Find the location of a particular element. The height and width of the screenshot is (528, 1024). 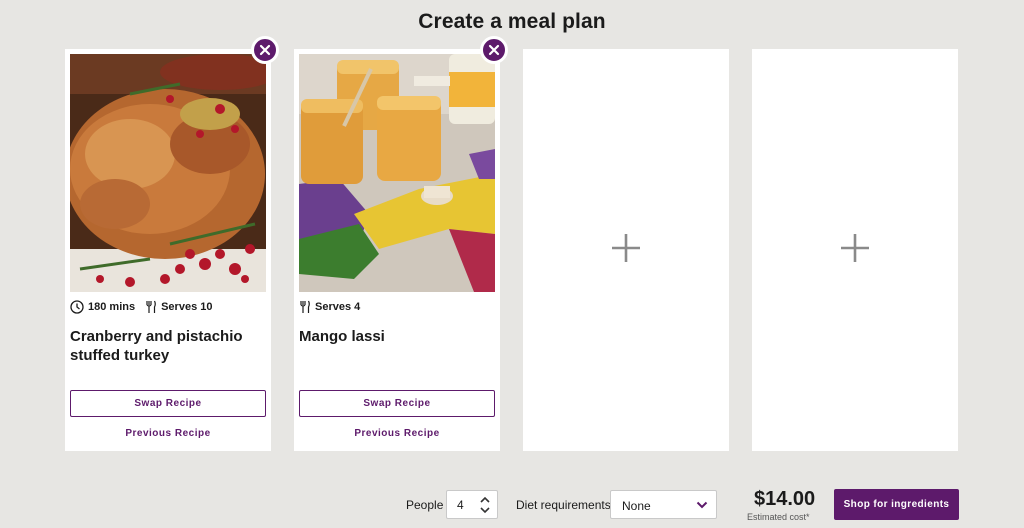

recipe-image-mango-lassi is located at coordinates (397, 173).